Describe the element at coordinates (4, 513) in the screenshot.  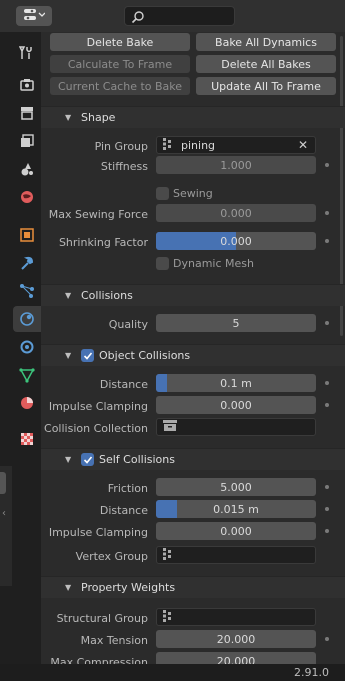
I see `chevron-left-icon: ‹` at that location.